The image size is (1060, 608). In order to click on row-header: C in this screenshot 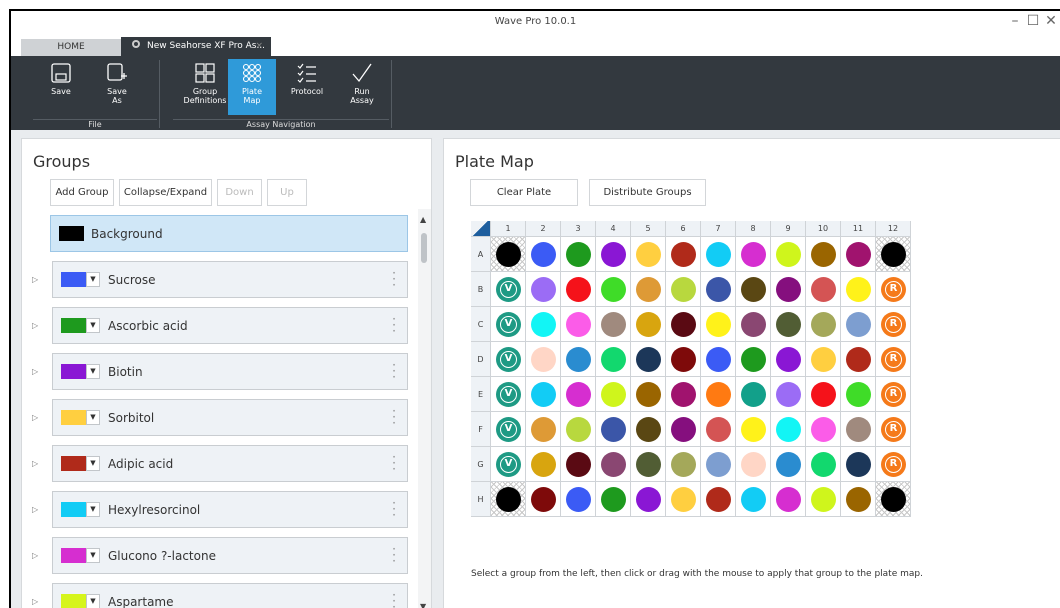, I will do `click(481, 324)`.